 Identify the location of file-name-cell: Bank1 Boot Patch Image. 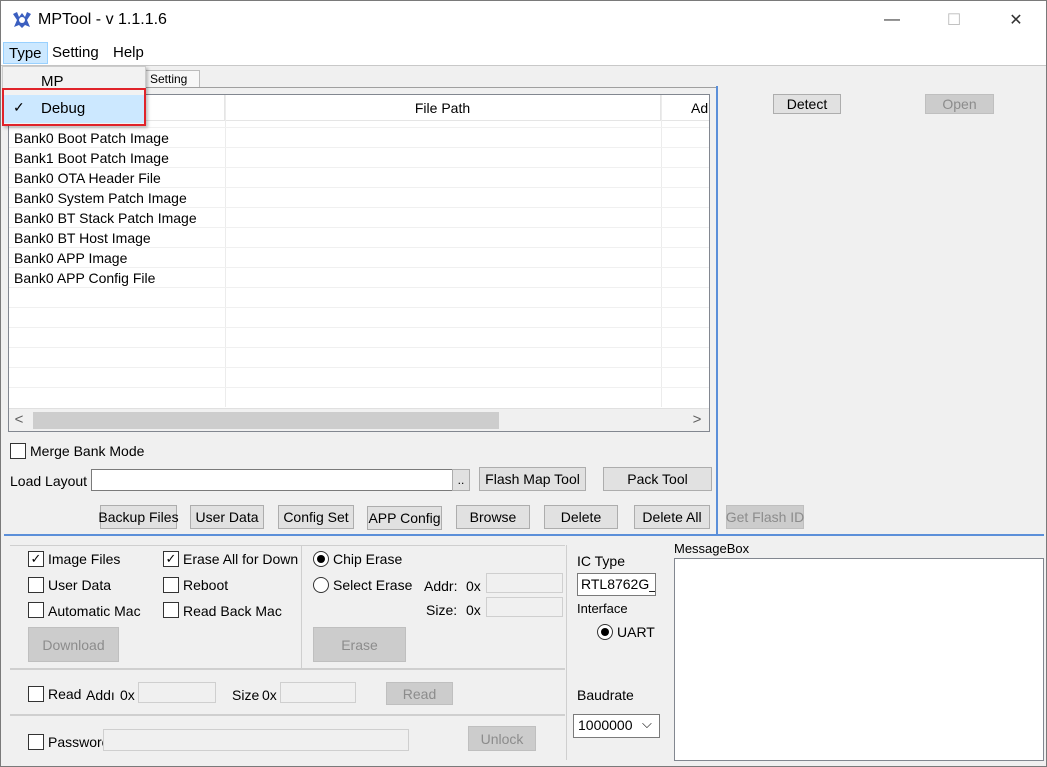
(91, 158).